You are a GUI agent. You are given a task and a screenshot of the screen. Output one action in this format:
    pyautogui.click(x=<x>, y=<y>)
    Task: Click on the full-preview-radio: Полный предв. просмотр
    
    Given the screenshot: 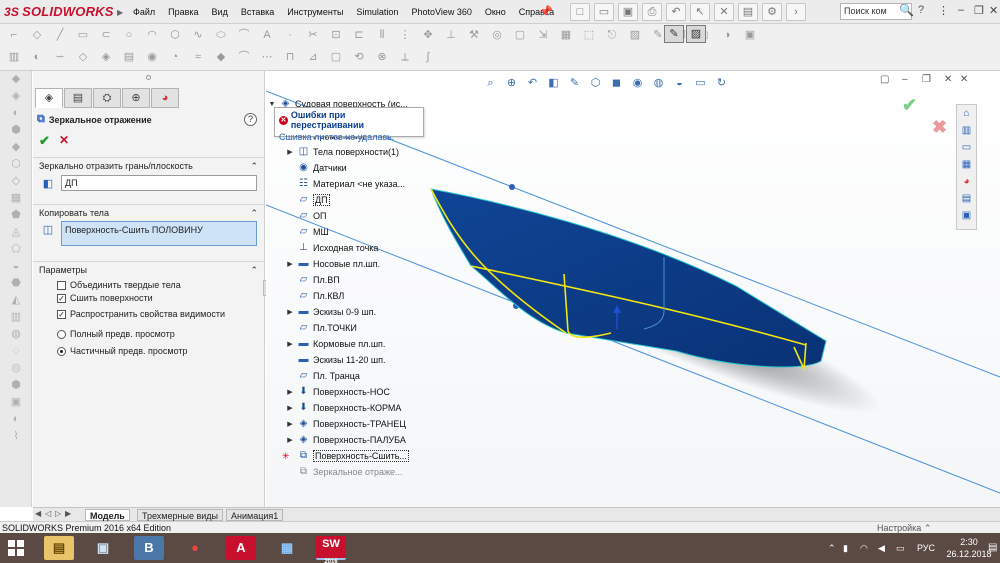 What is the action you would take?
    pyautogui.click(x=116, y=334)
    